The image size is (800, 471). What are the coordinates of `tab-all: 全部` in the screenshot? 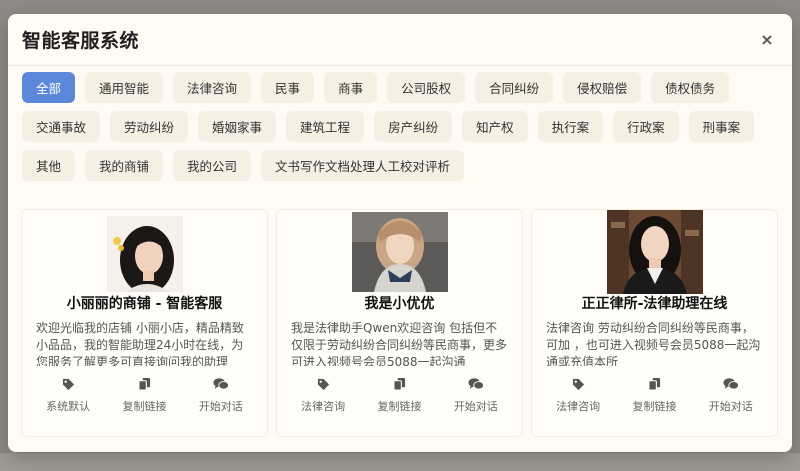 It's located at (49, 87).